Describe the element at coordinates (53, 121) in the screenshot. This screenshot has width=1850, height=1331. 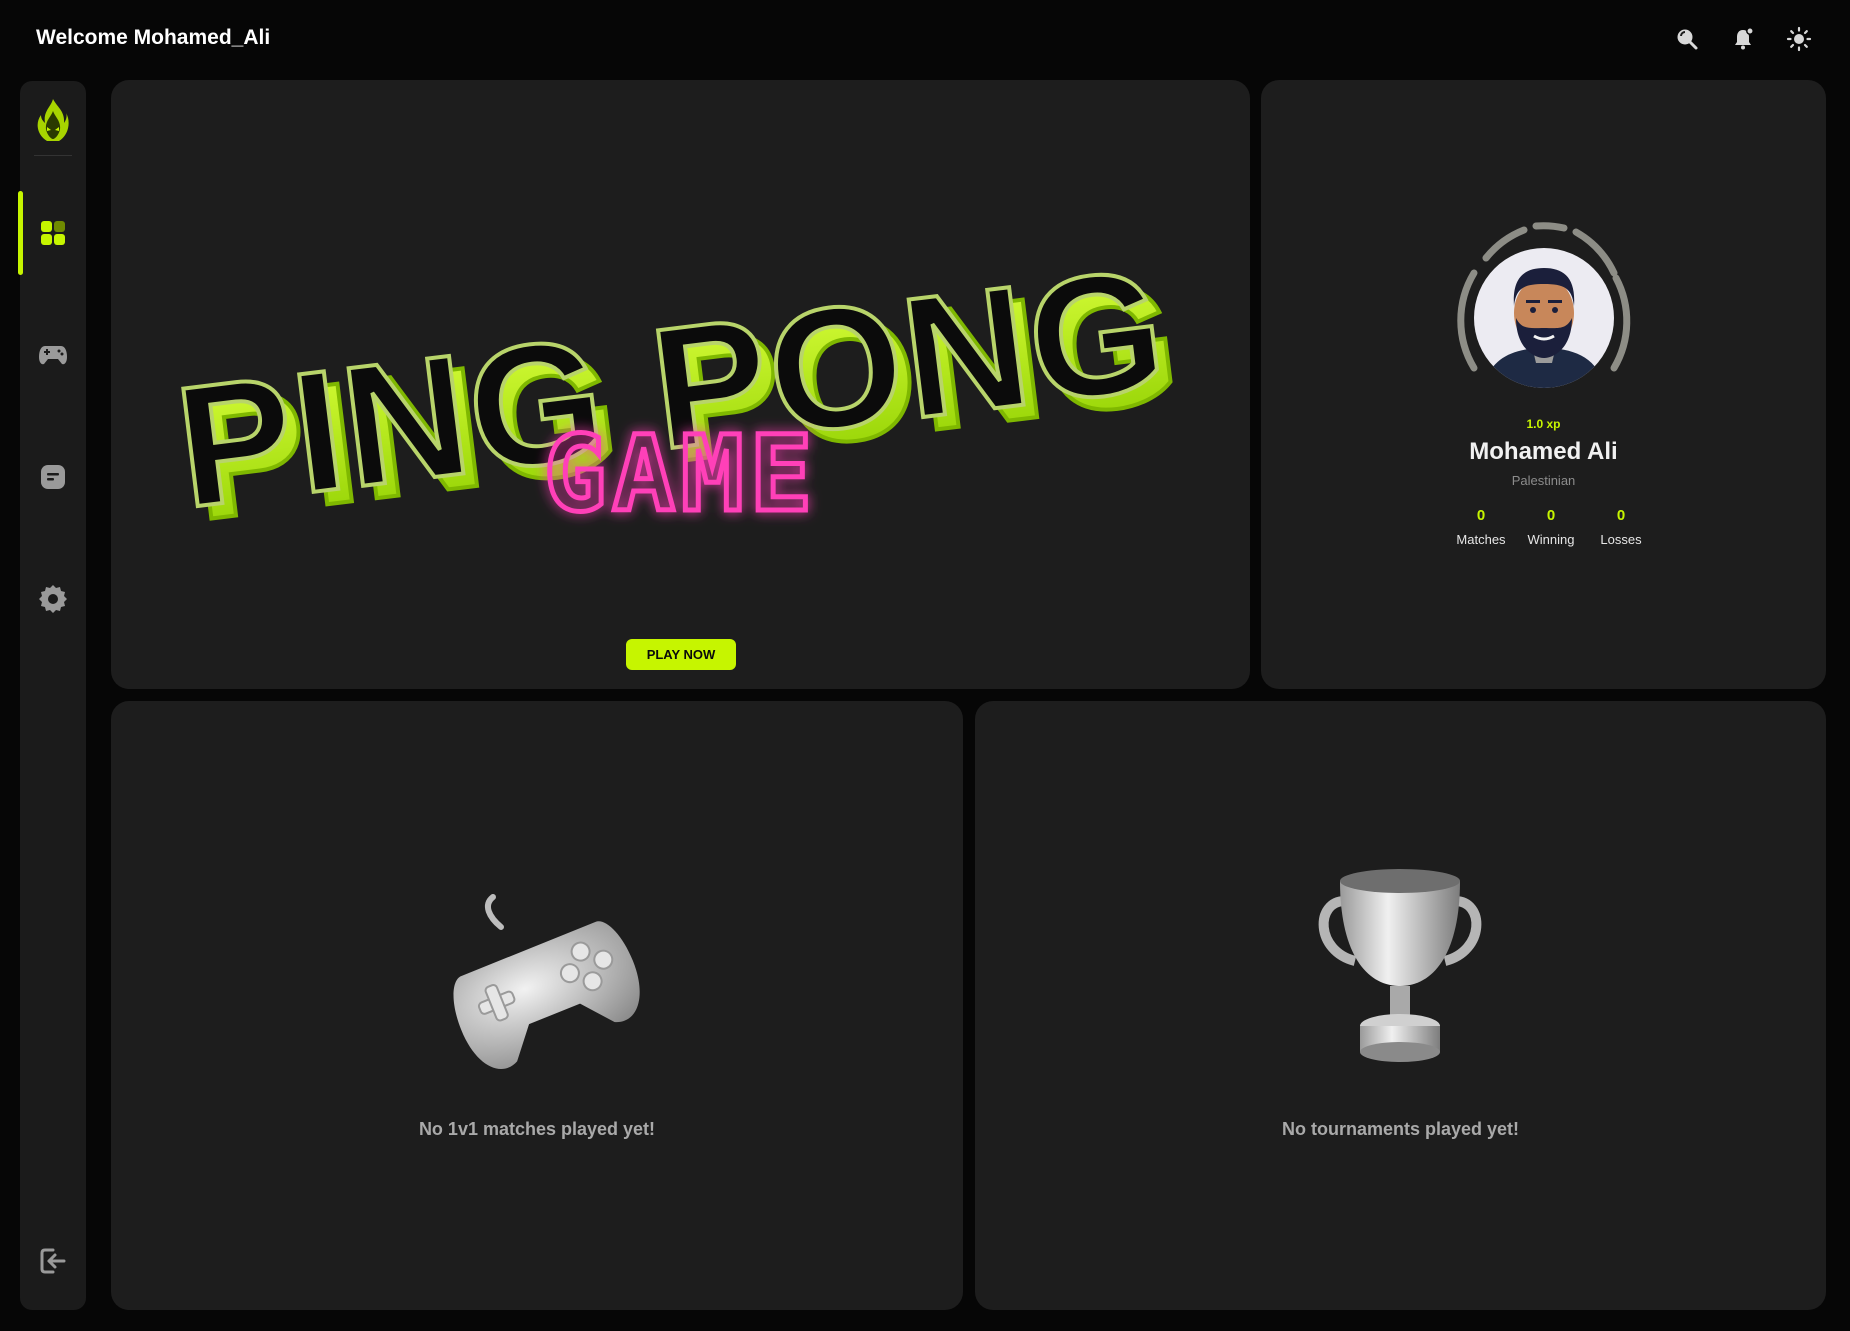
I see `flame-logo` at that location.